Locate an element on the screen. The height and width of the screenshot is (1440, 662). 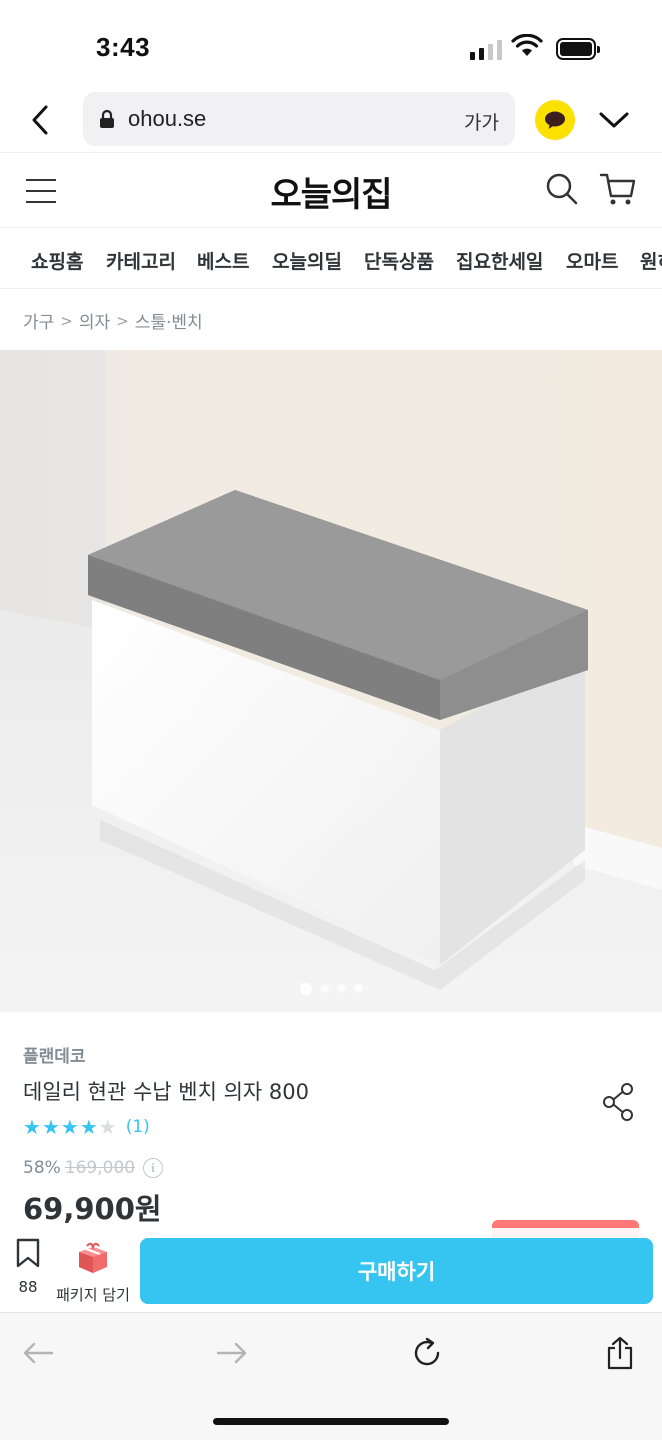
discount-rate: 58% is located at coordinates (42, 1168).